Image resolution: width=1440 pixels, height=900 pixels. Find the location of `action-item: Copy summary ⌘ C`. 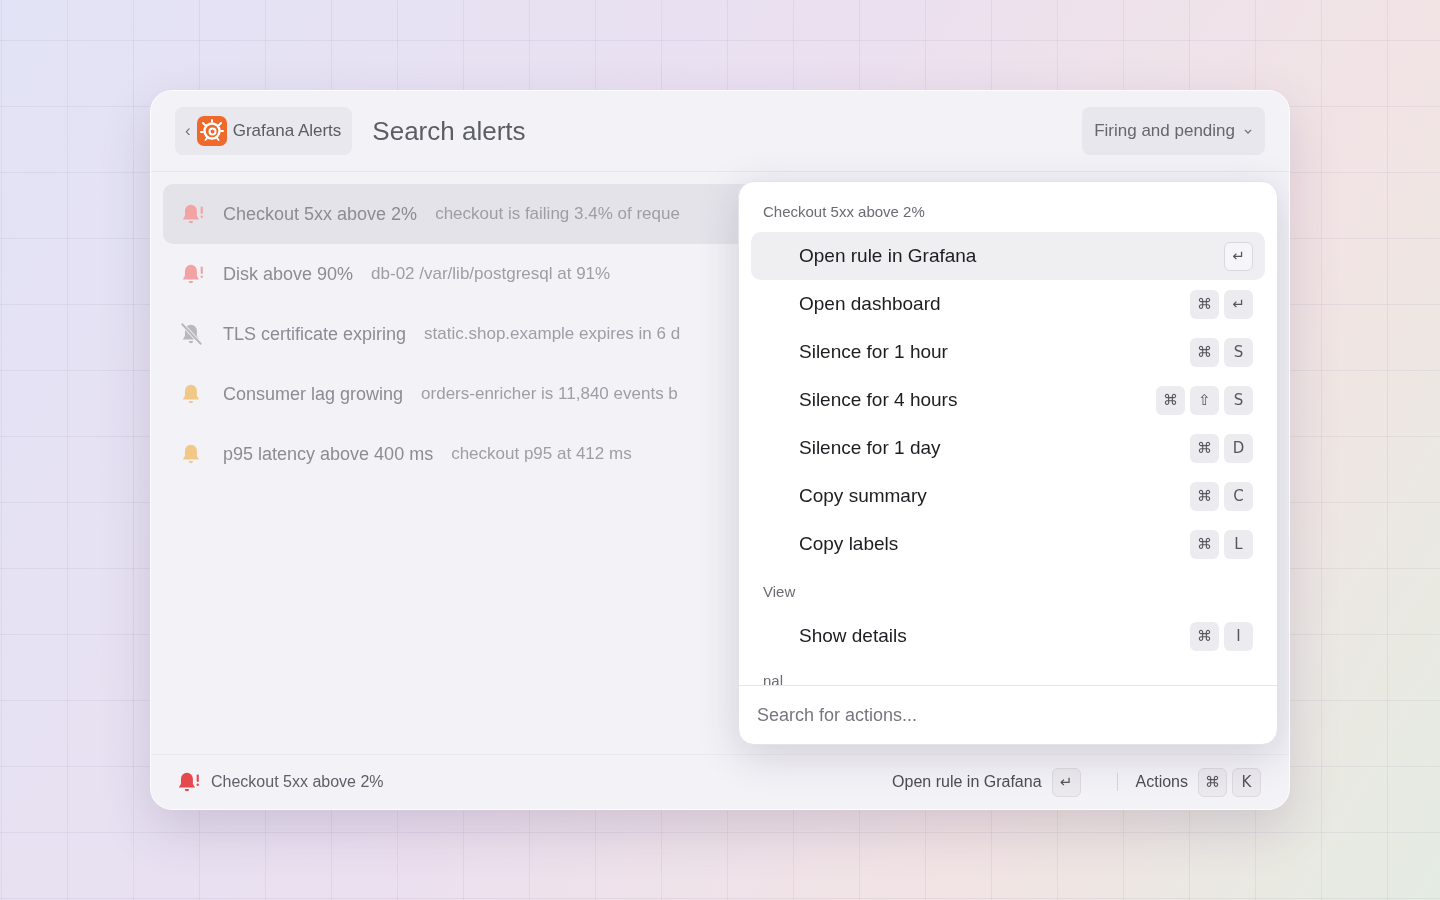

action-item: Copy summary ⌘ C is located at coordinates (1008, 496).